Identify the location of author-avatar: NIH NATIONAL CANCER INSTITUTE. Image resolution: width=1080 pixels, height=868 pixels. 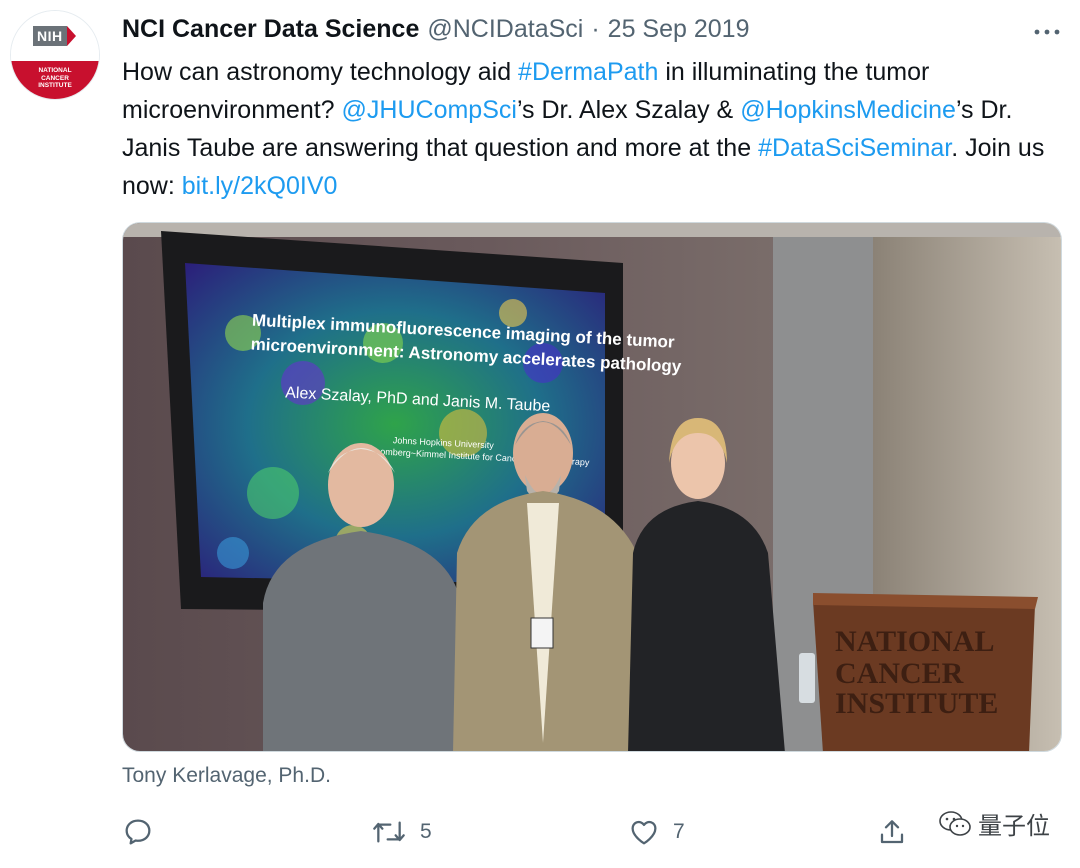
(55, 55).